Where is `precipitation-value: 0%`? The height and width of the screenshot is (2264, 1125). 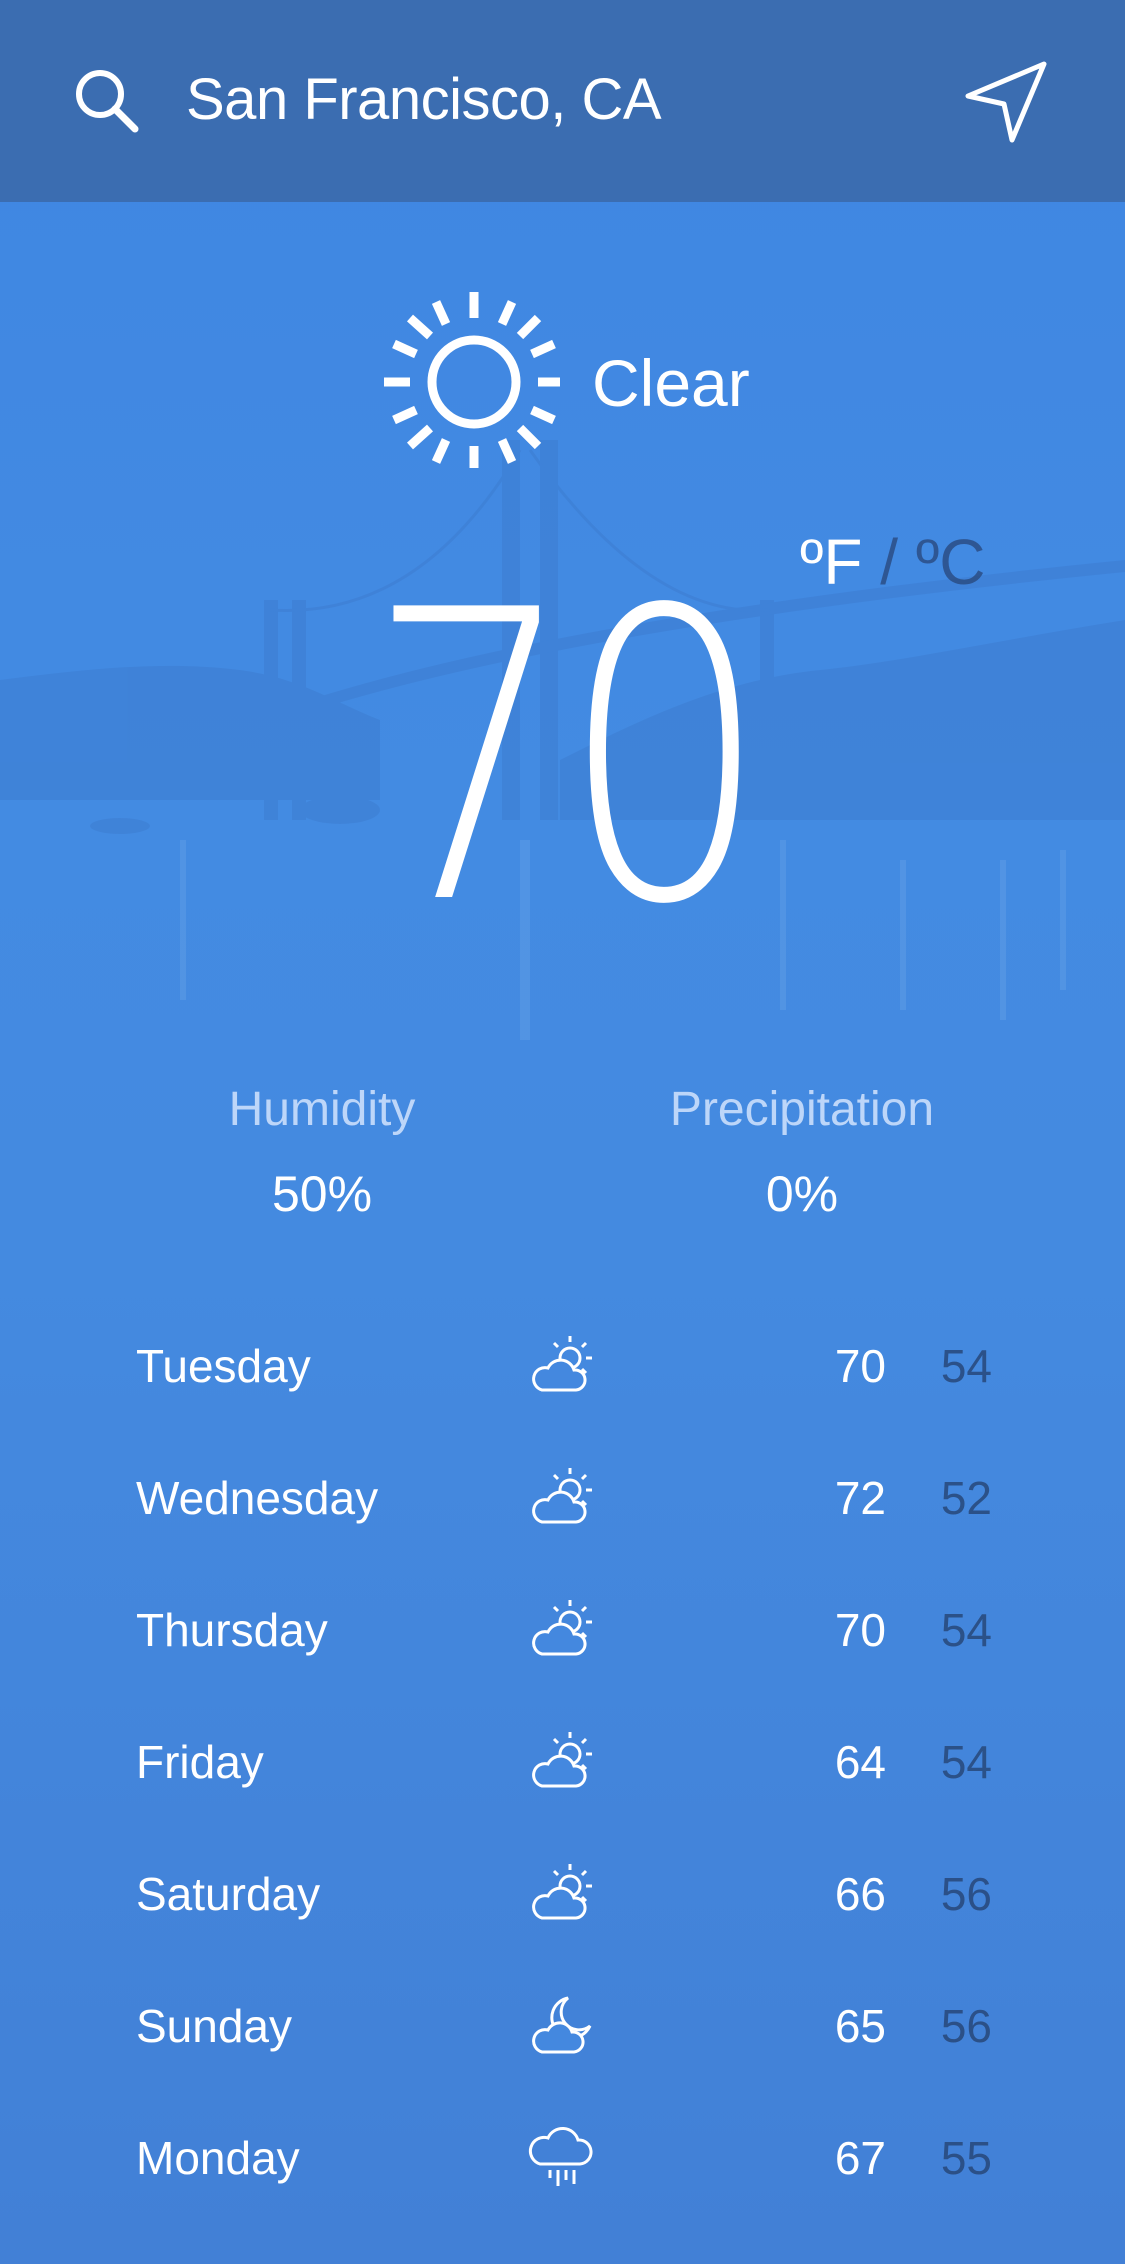 precipitation-value: 0% is located at coordinates (802, 1194).